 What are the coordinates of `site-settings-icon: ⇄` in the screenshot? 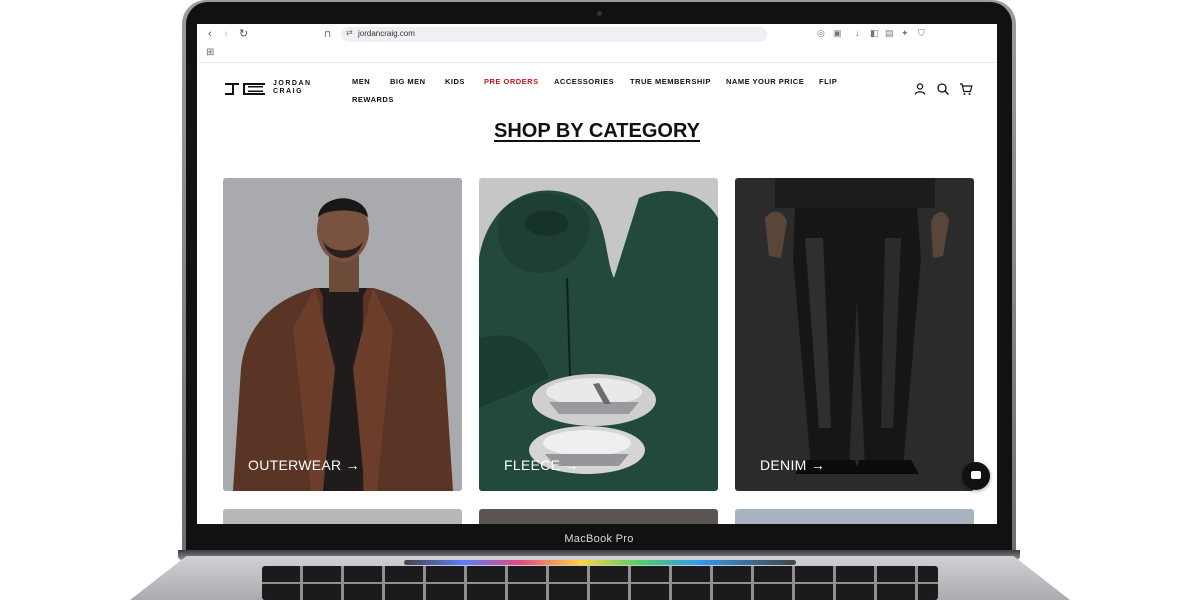 It's located at (349, 32).